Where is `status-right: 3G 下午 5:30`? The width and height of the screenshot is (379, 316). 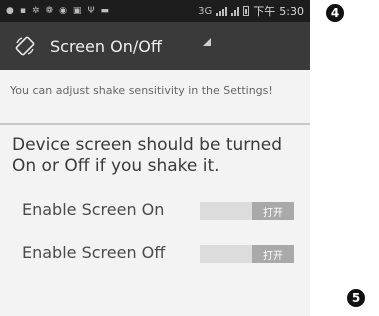
status-right: 3G 下午 5:30 is located at coordinates (254, 11).